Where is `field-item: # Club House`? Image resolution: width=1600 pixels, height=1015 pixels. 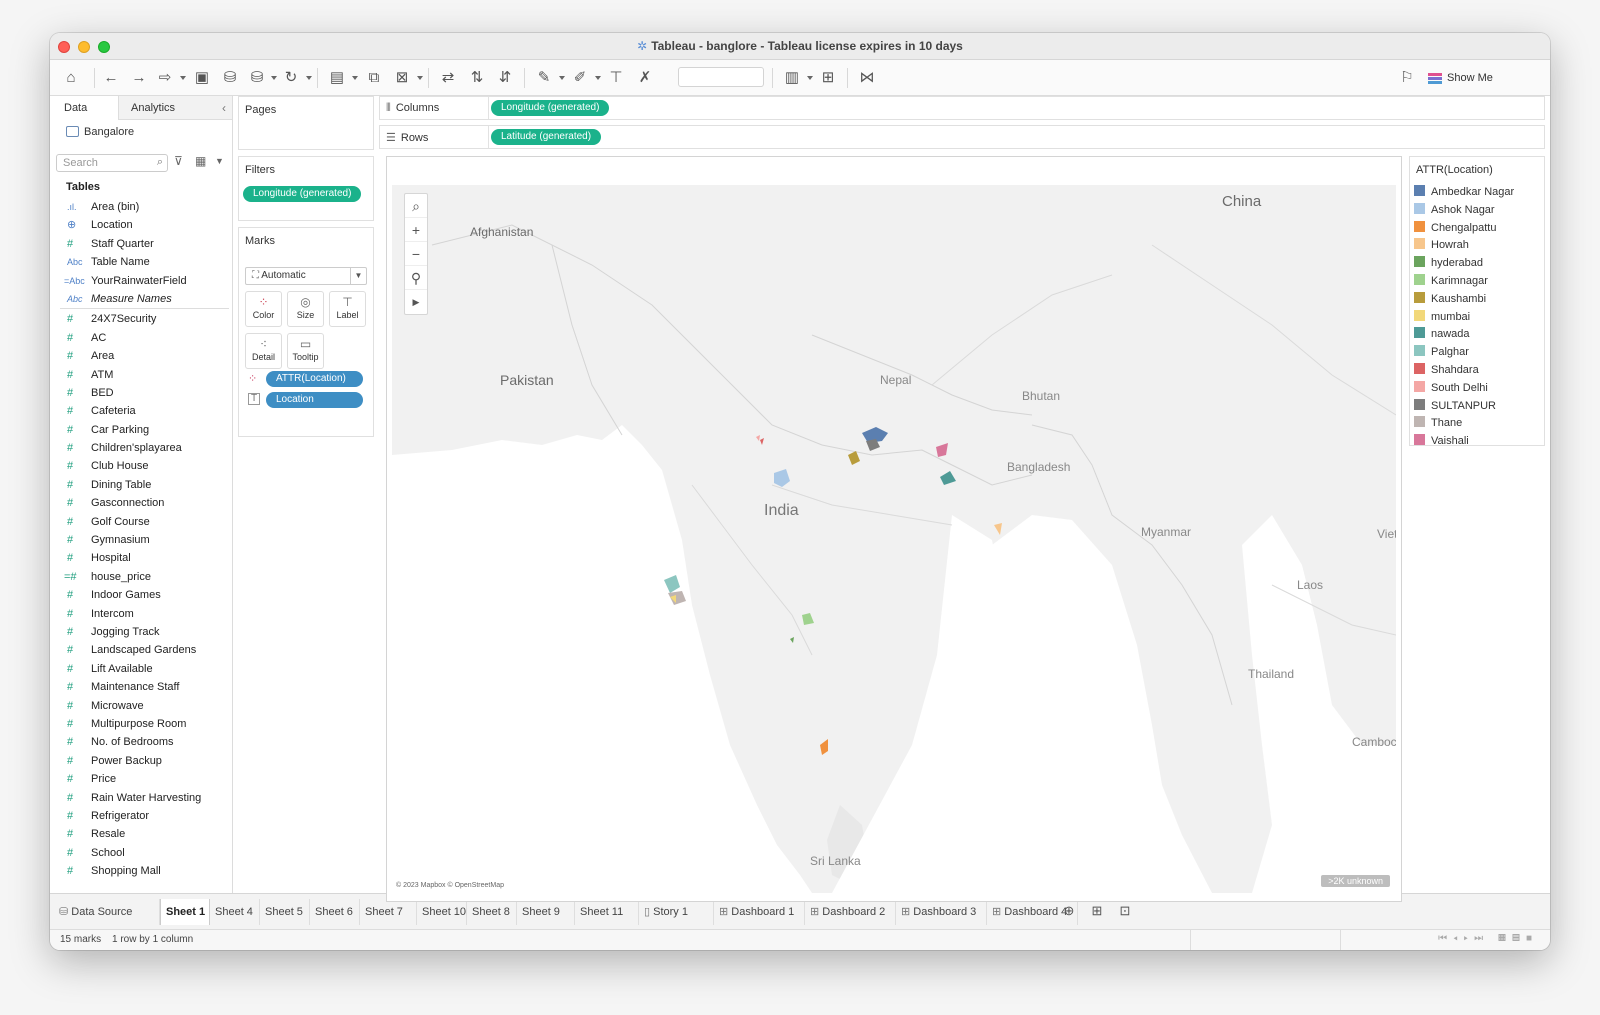 field-item: # Club House is located at coordinates (141, 466).